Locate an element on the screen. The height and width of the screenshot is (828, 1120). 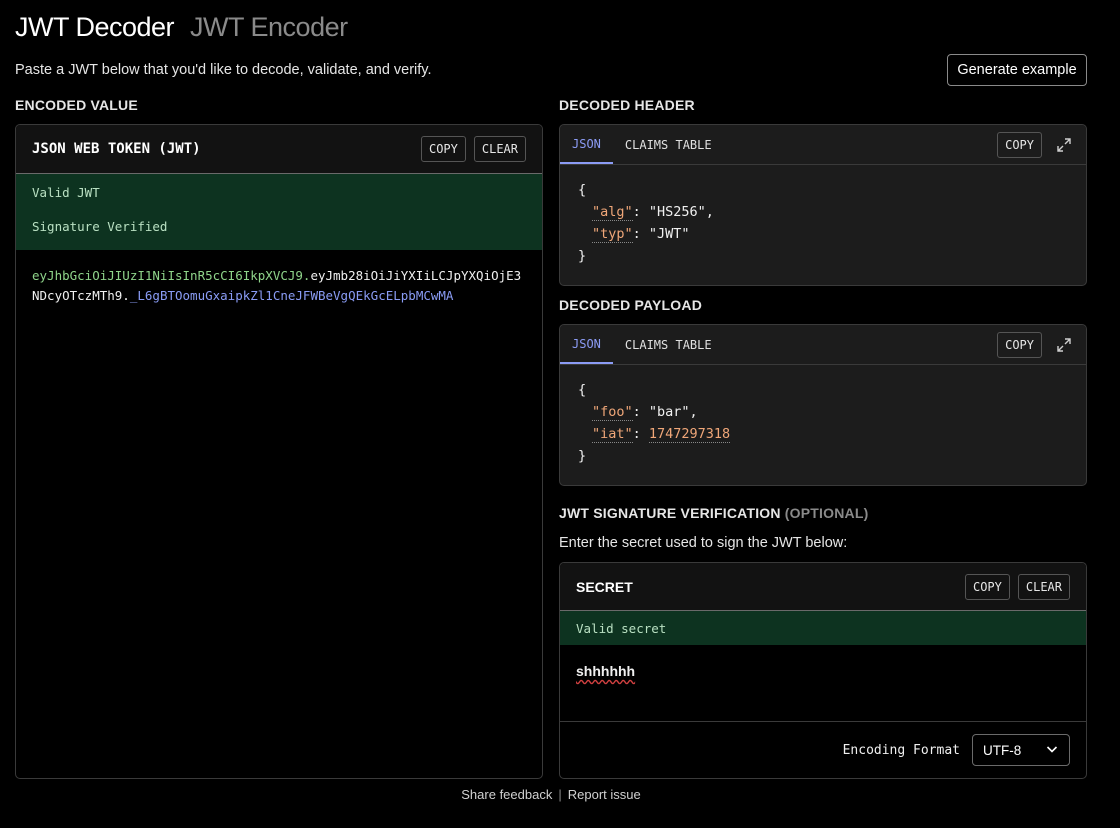
clear-secret-button: CLEAR is located at coordinates (1043, 586).